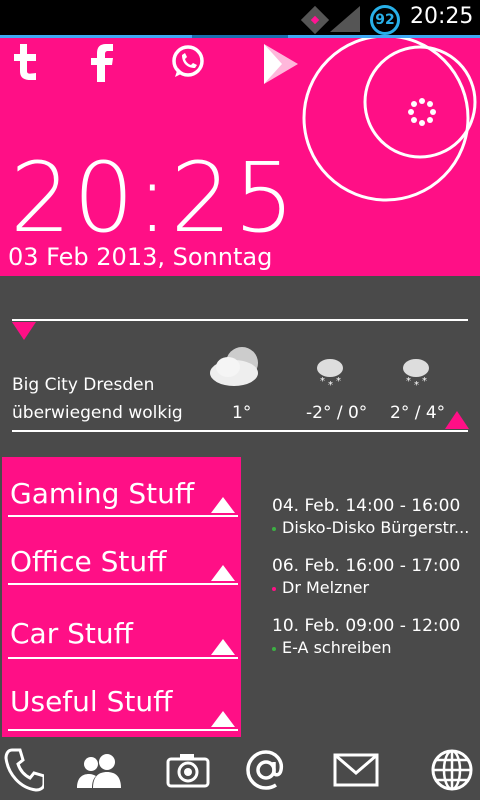  What do you see at coordinates (356, 770) in the screenshot?
I see `mail-icon` at bounding box center [356, 770].